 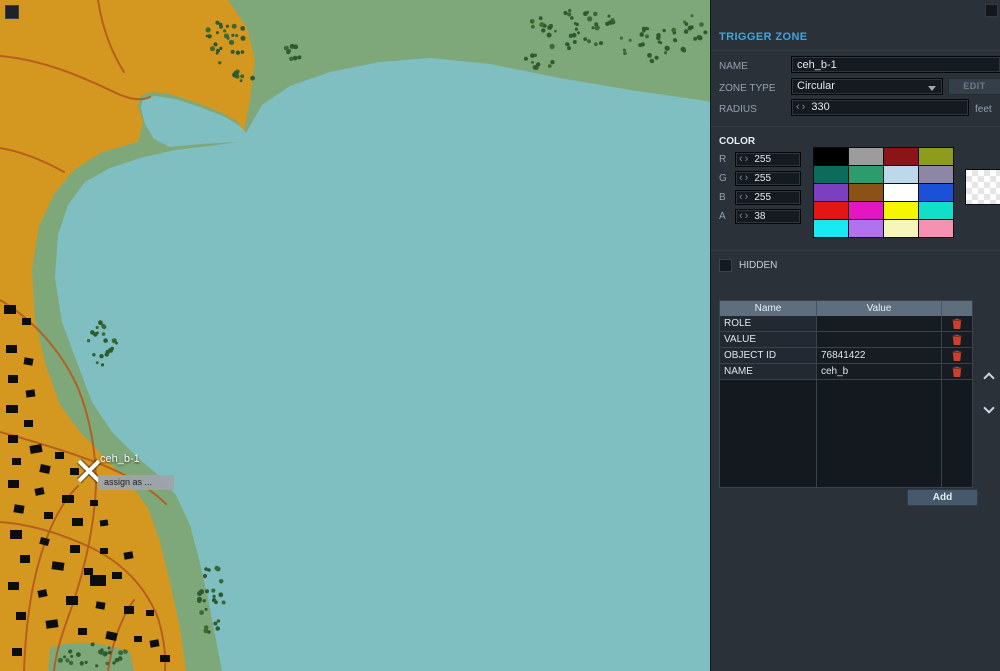 I want to click on zone-type-value: Circular, so click(x=816, y=86).